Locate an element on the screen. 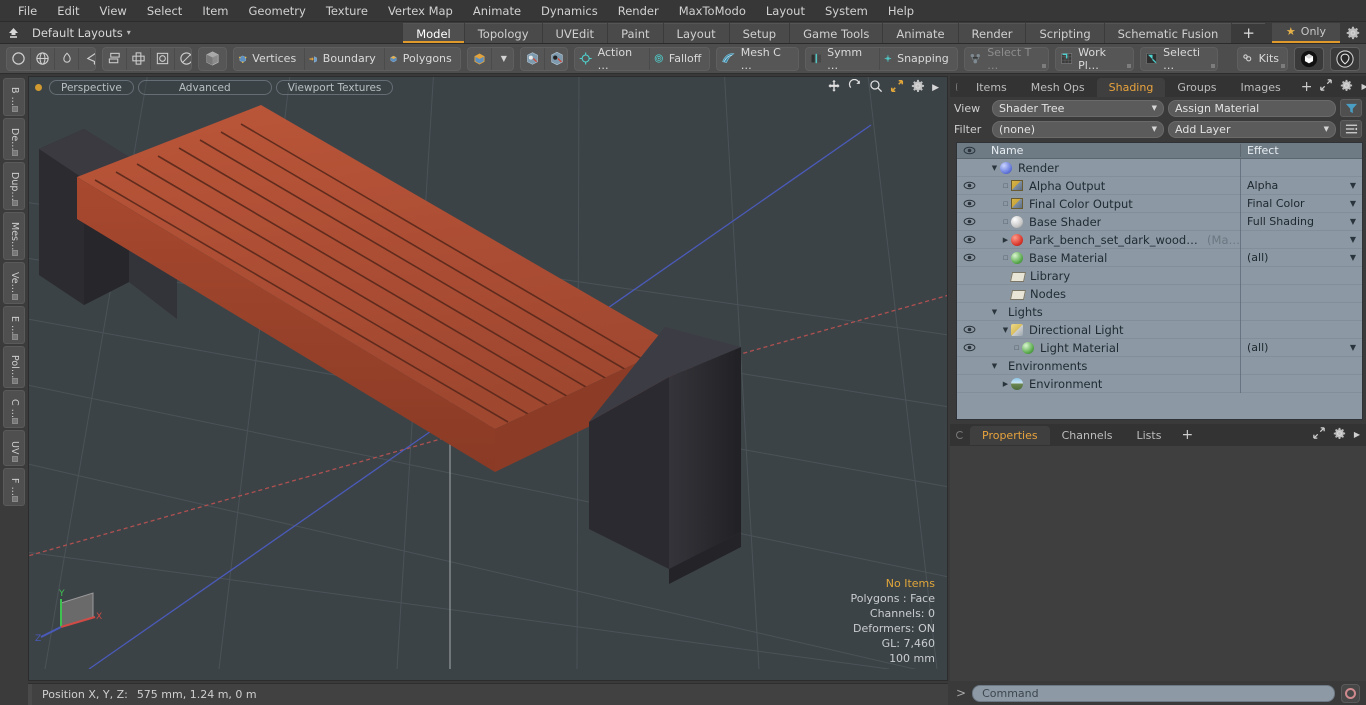 The image size is (1366, 705). tab-layout: Layout is located at coordinates (696, 32).